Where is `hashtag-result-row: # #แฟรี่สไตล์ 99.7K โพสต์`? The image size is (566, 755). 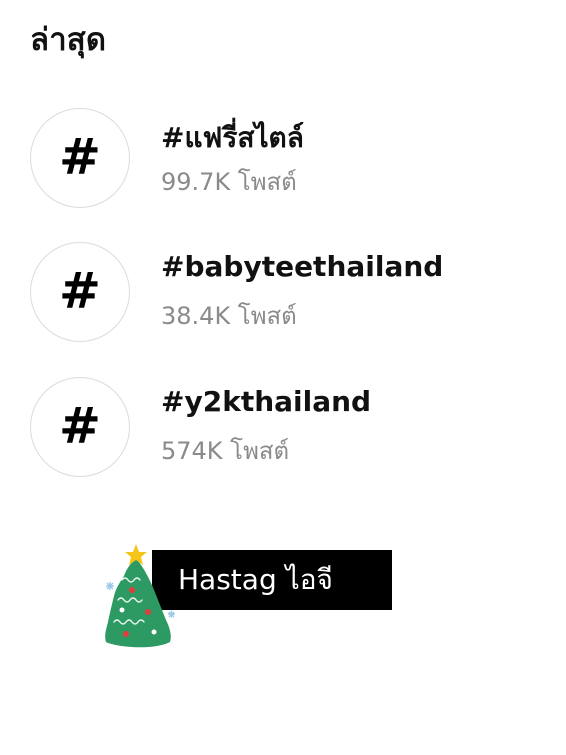 hashtag-result-row: # #แฟรี่สไตล์ 99.7K โพสต์ is located at coordinates (290, 159).